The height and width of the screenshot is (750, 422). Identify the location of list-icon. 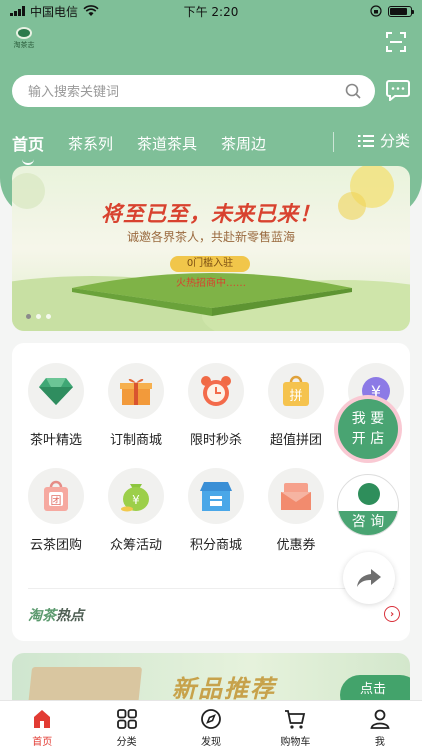
(365, 140).